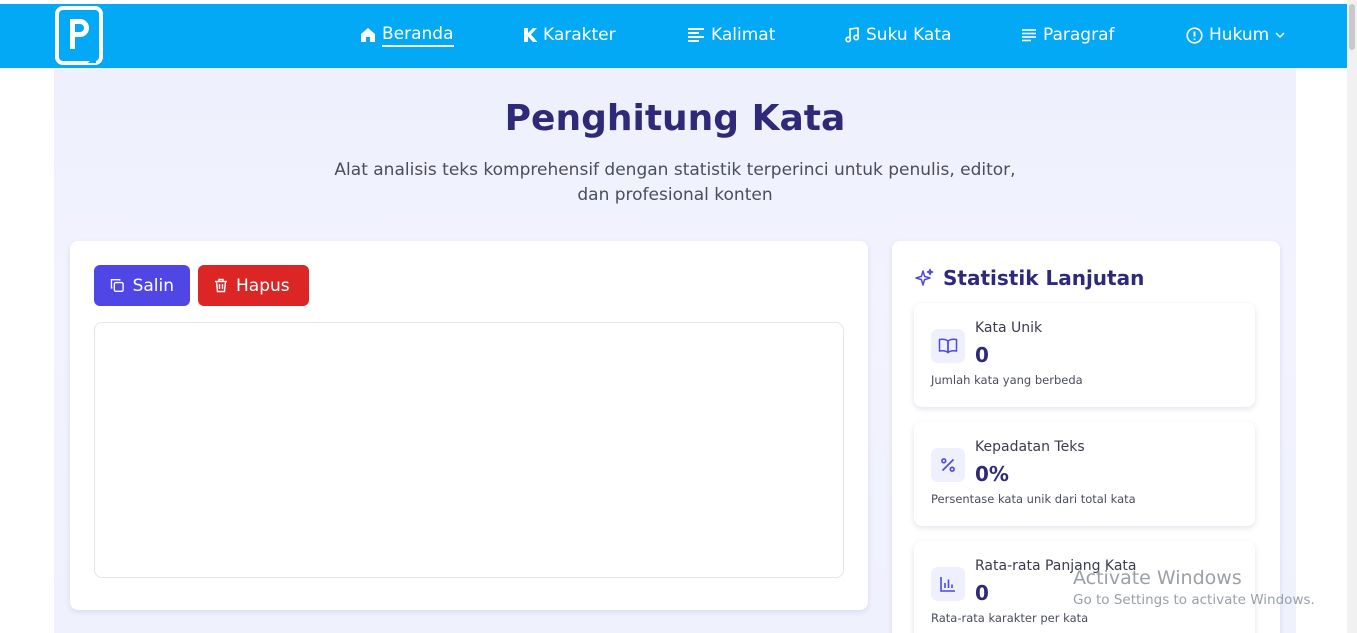 The height and width of the screenshot is (633, 1357). Describe the element at coordinates (263, 285) in the screenshot. I see `delete-button-label: Hapus` at that location.